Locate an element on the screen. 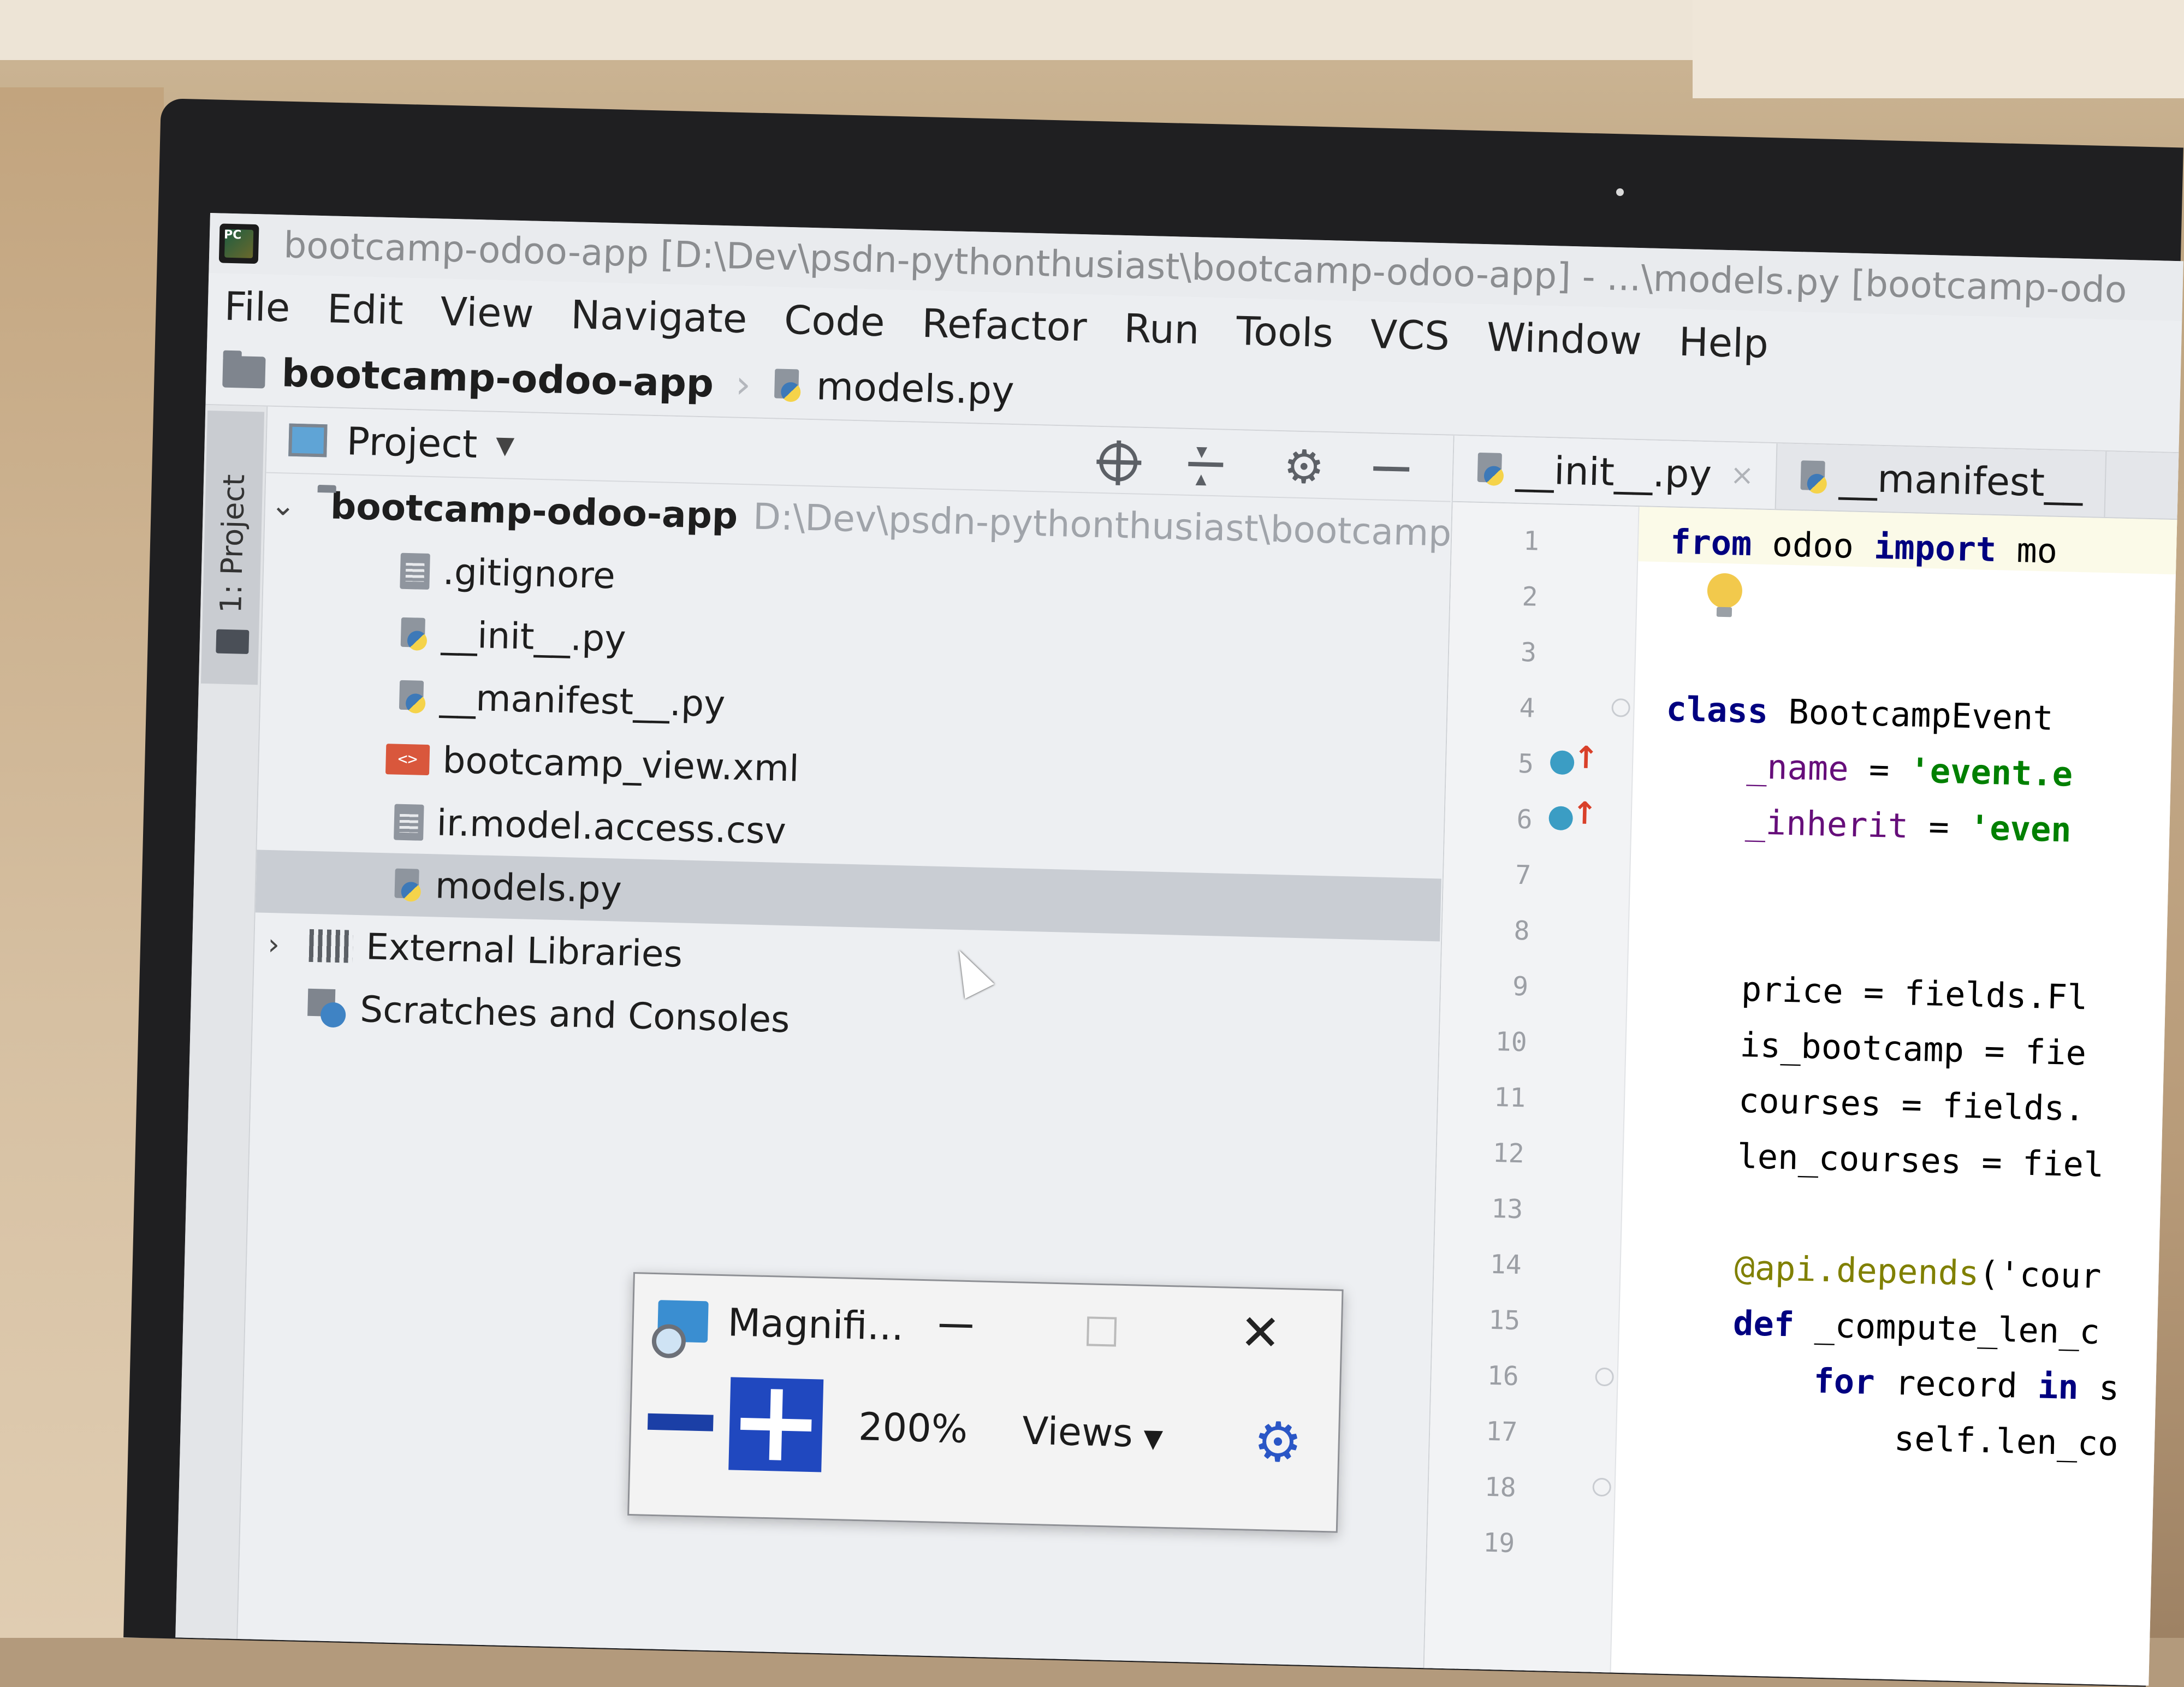  code-token: 'even is located at coordinates (2020, 828).